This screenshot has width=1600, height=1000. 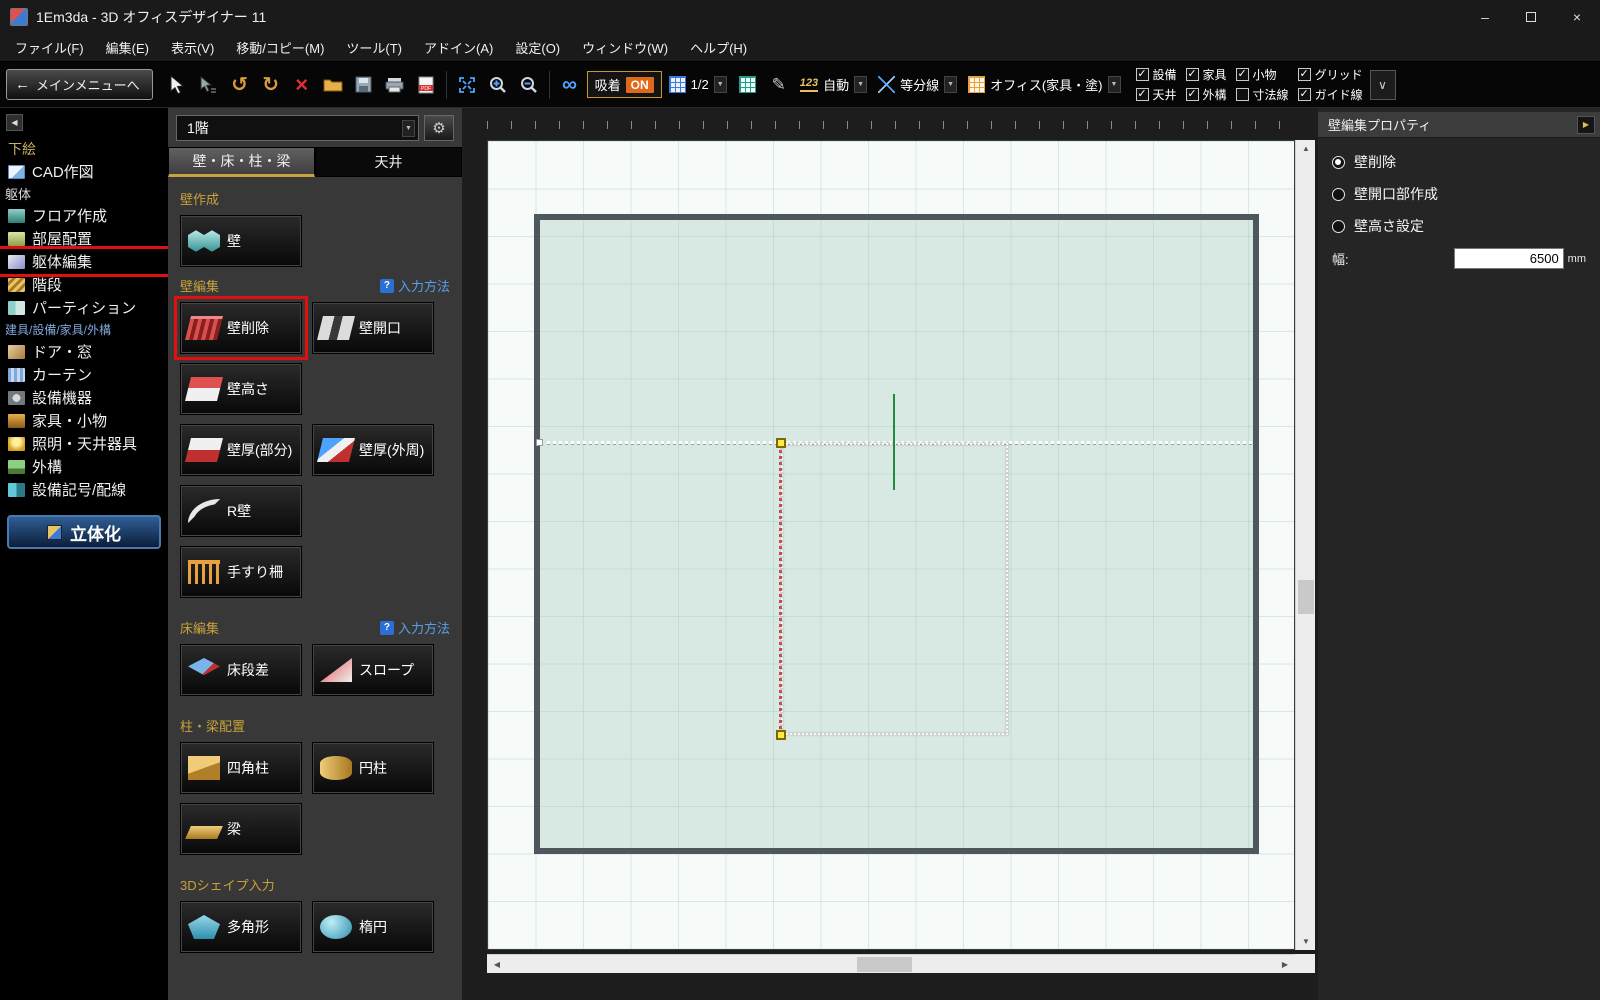 What do you see at coordinates (84, 532) in the screenshot?
I see `solidify-button: 立体化` at bounding box center [84, 532].